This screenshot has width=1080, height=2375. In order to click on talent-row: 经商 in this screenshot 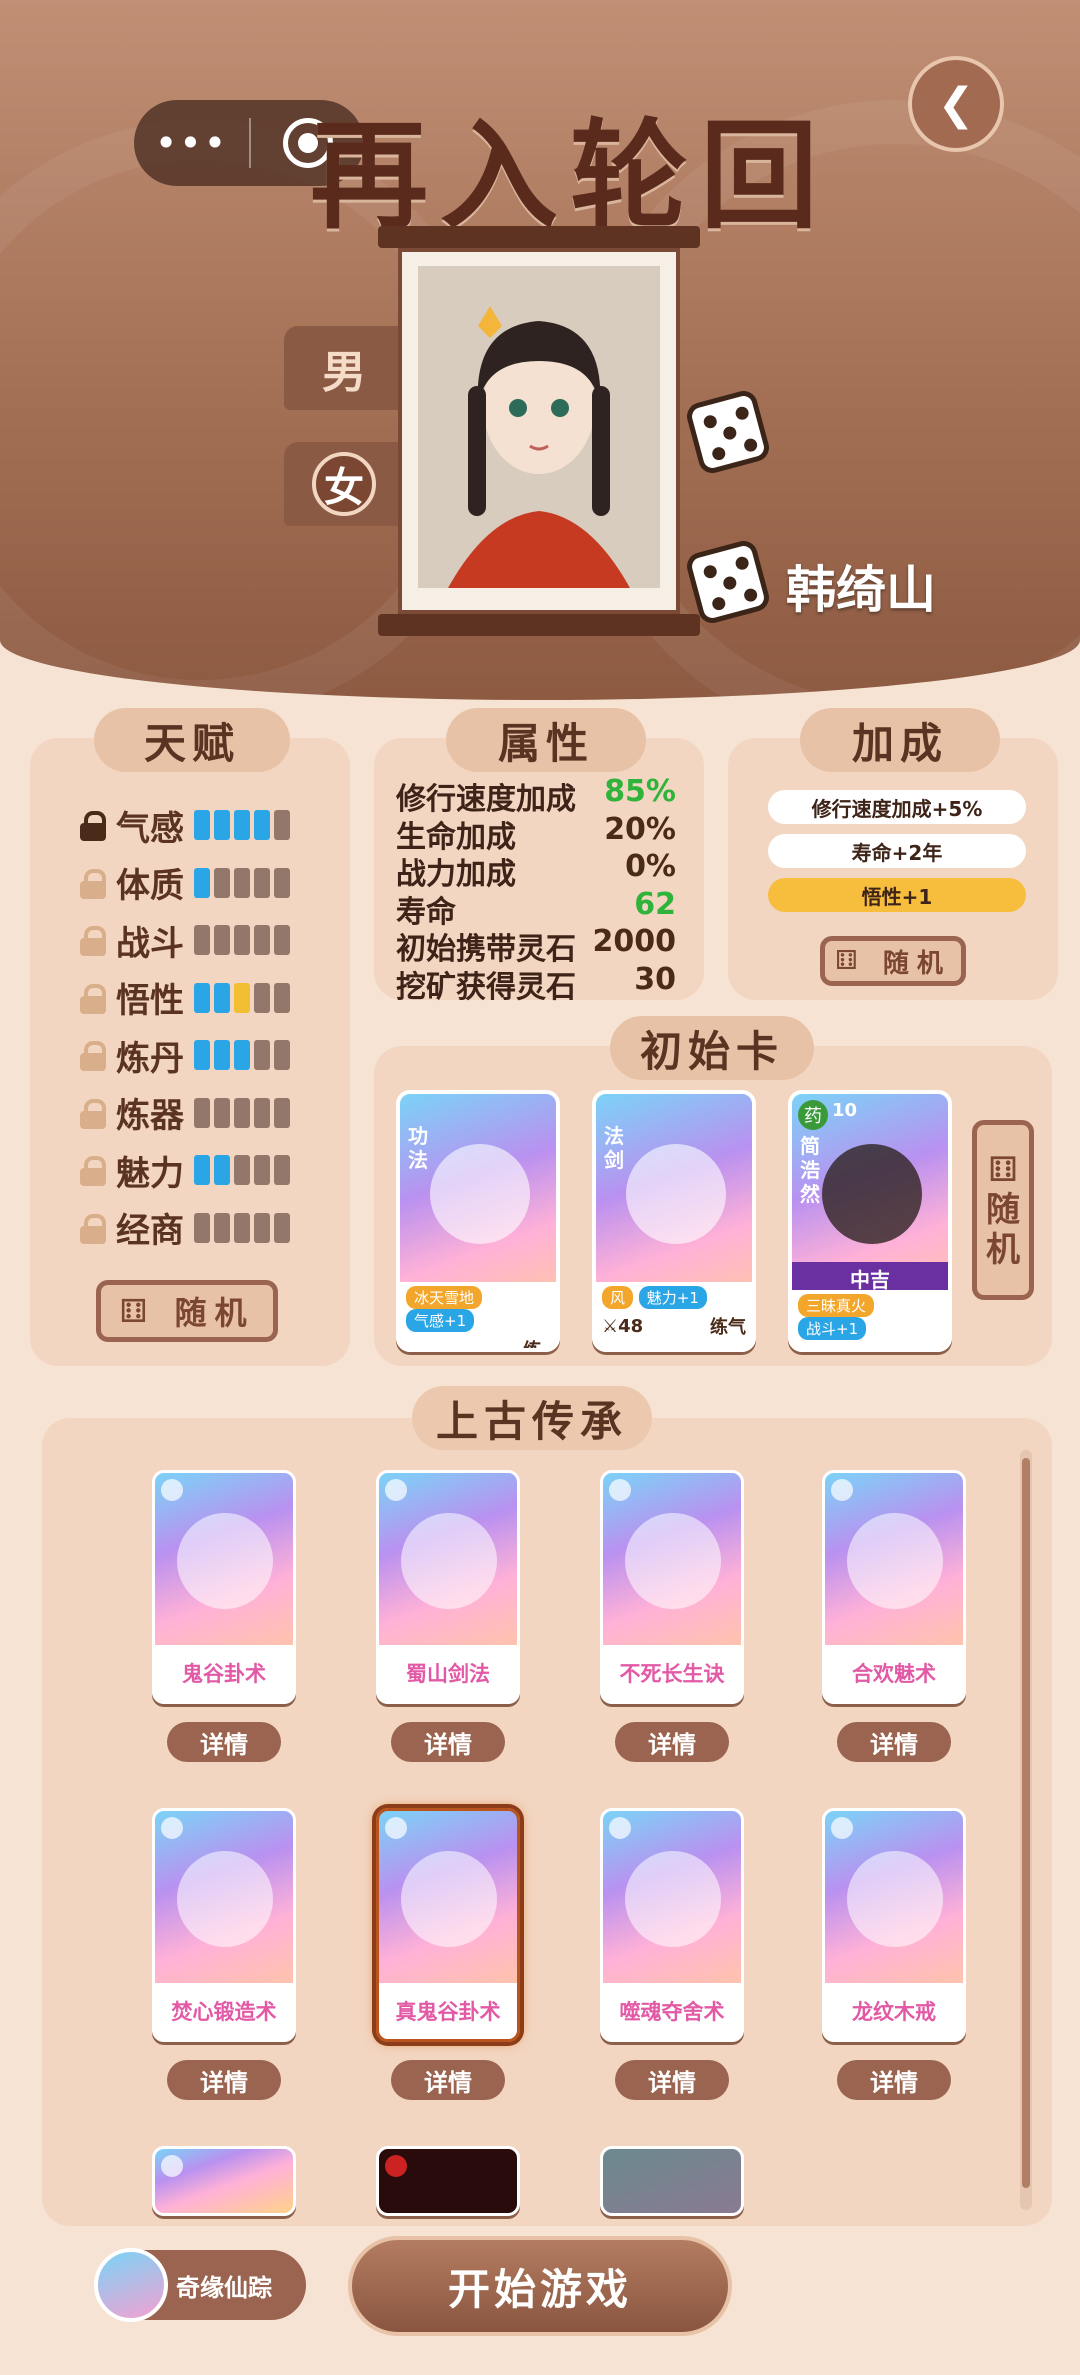, I will do `click(187, 1228)`.